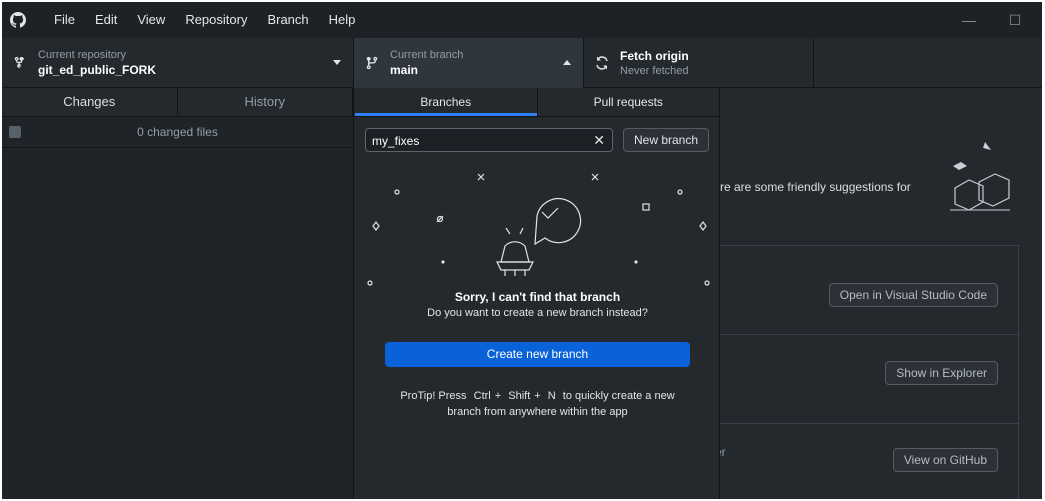 This screenshot has width=1045, height=501. I want to click on sync-icon, so click(602, 63).